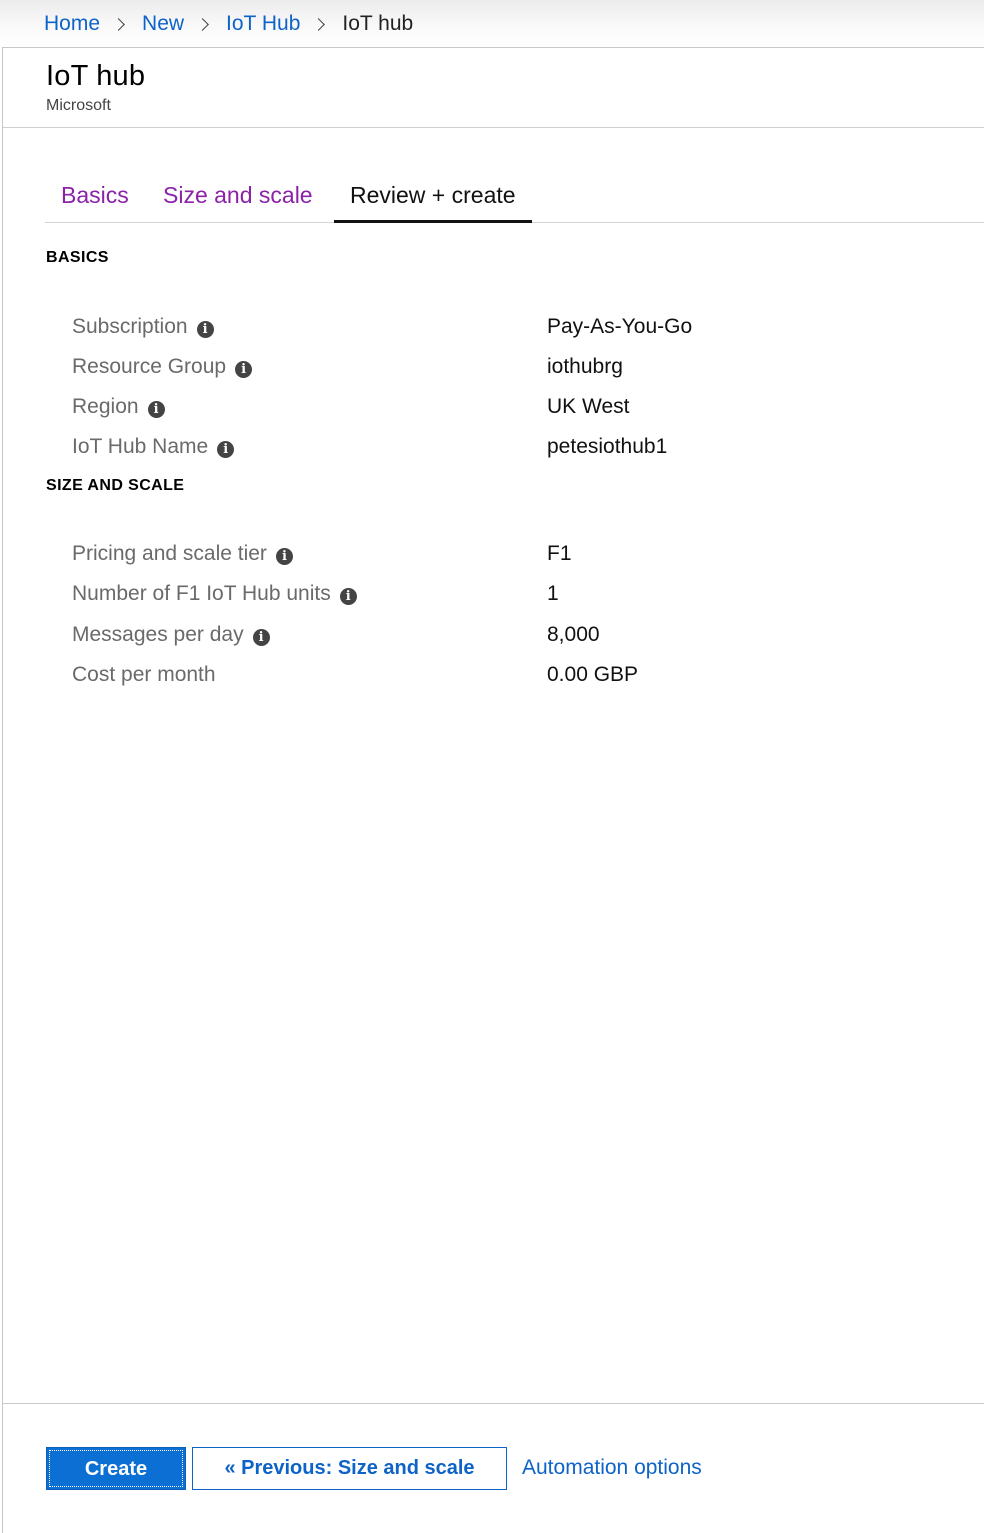  What do you see at coordinates (522, 558) in the screenshot?
I see `summary-row-pricing-tier: Pricing and scale tier i F1` at bounding box center [522, 558].